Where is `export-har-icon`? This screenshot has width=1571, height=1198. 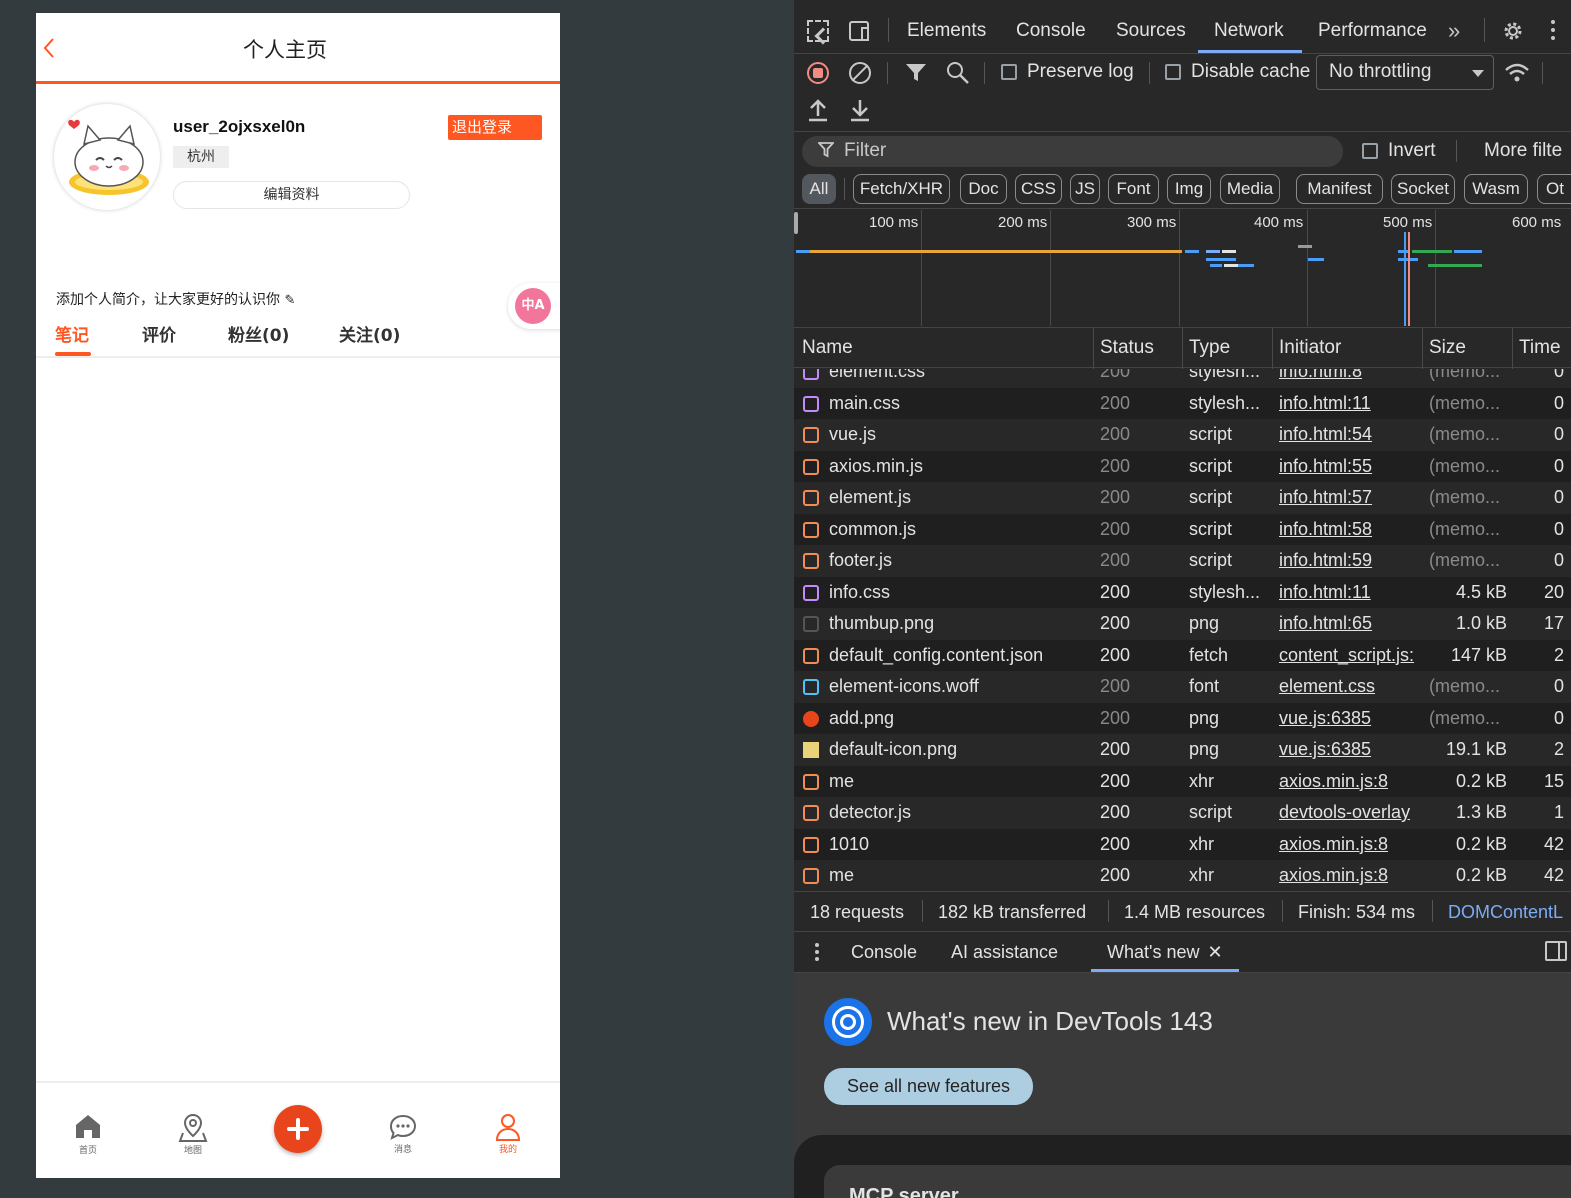
export-har-icon is located at coordinates (860, 112).